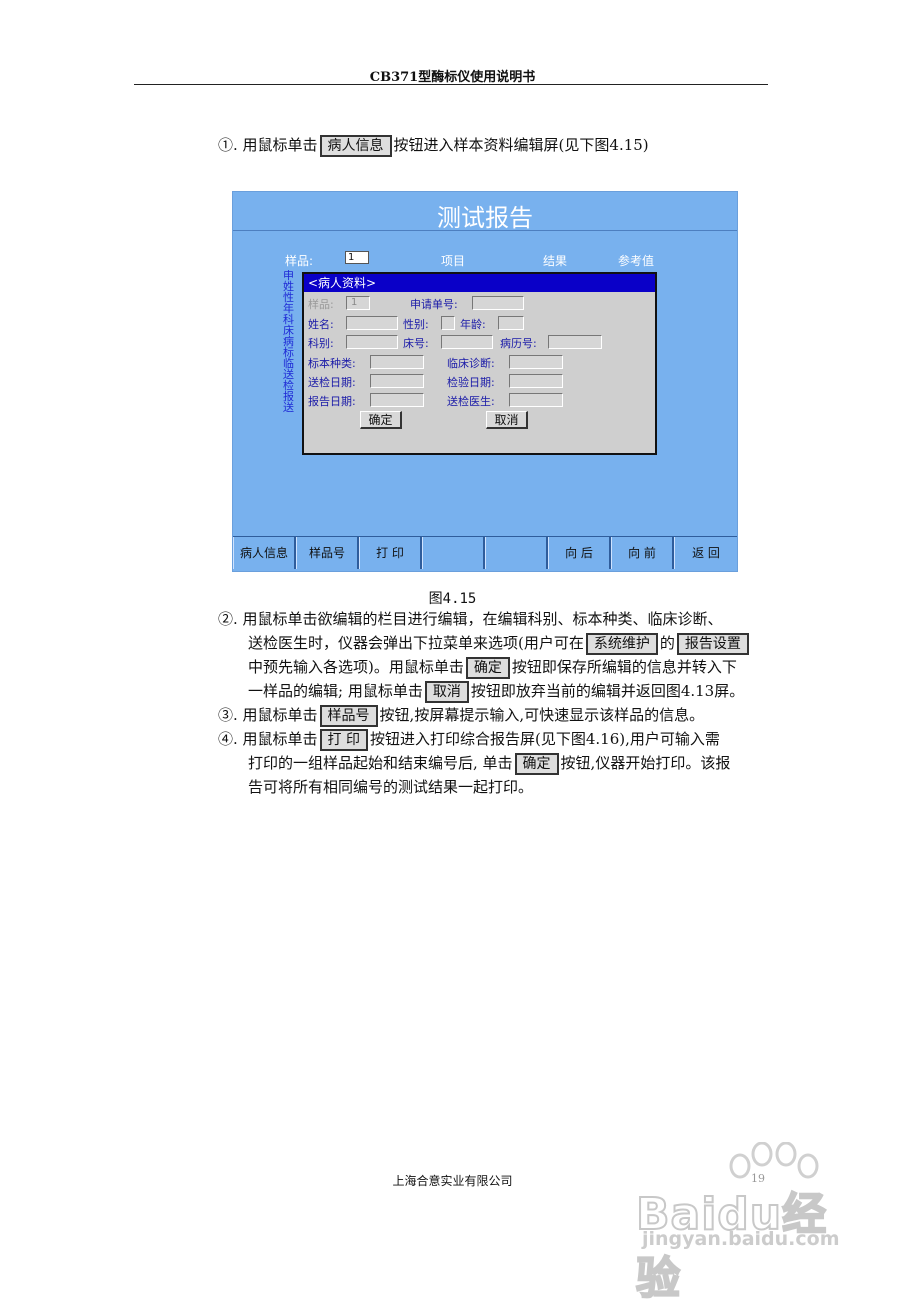  I want to click on specimen-type-field, so click(397, 362).